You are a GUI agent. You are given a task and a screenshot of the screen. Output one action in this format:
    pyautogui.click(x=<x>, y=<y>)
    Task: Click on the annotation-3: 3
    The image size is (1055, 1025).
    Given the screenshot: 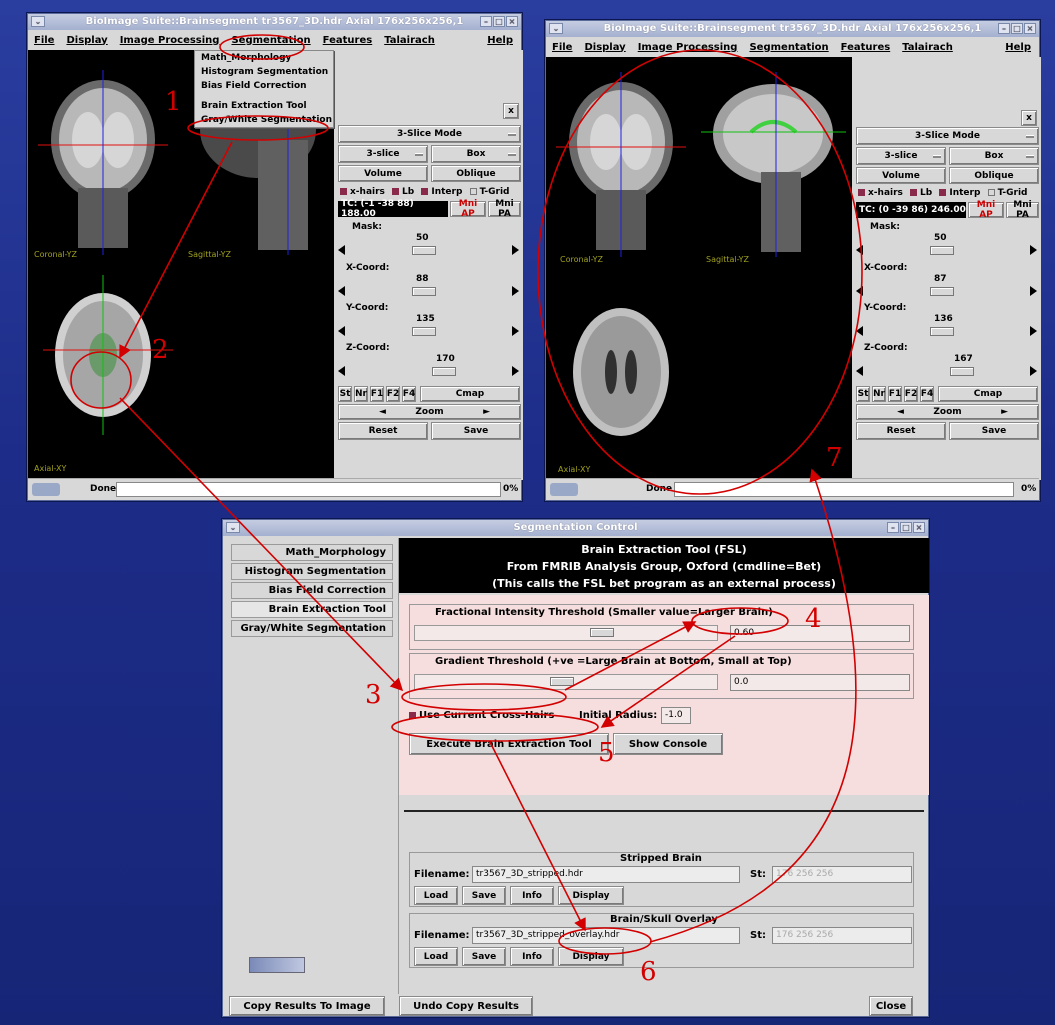 What is the action you would take?
    pyautogui.click(x=373, y=695)
    